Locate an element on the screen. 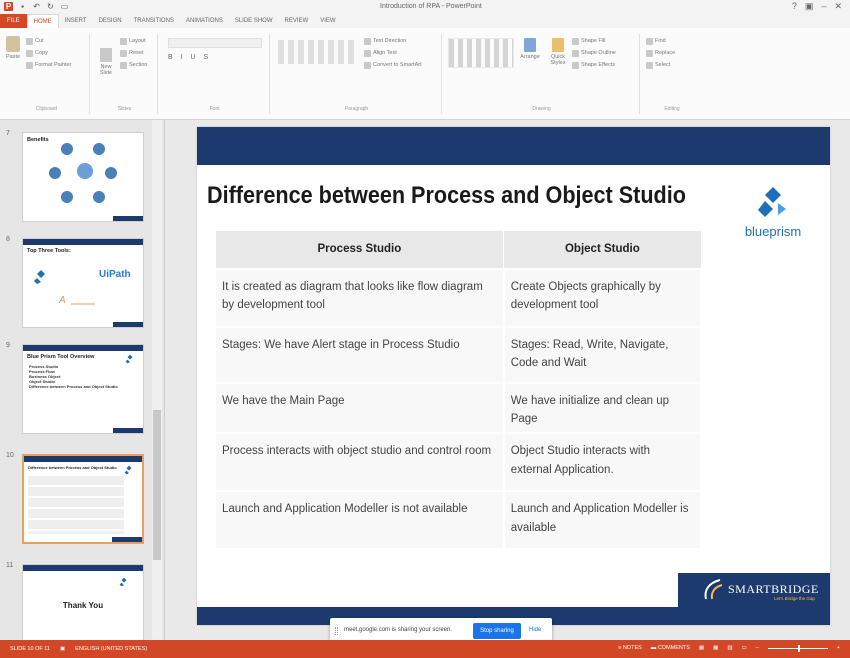 The image size is (850, 658). uipath-logo: UiPath is located at coordinates (115, 274).